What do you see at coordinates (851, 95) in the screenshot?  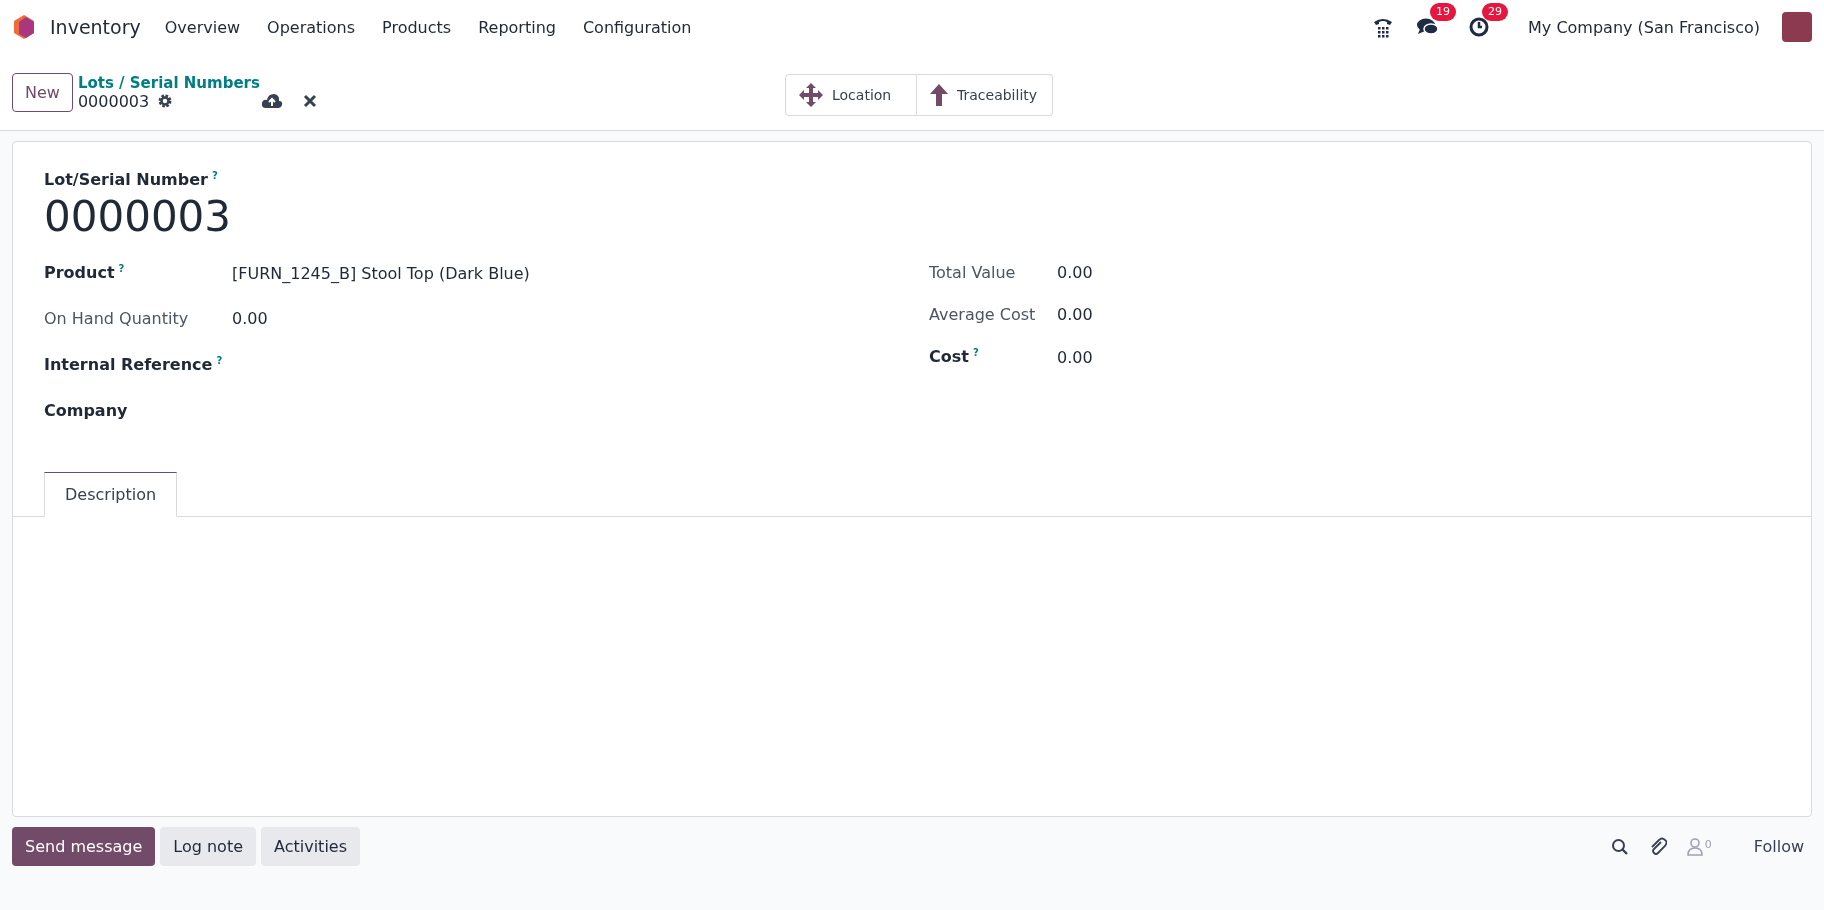 I see `location-button: Location` at bounding box center [851, 95].